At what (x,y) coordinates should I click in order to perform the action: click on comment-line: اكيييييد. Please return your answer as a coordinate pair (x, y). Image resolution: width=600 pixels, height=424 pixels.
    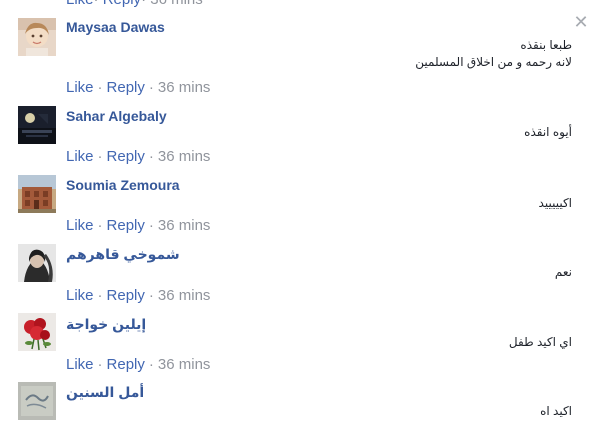
    Looking at the image, I should click on (555, 203).